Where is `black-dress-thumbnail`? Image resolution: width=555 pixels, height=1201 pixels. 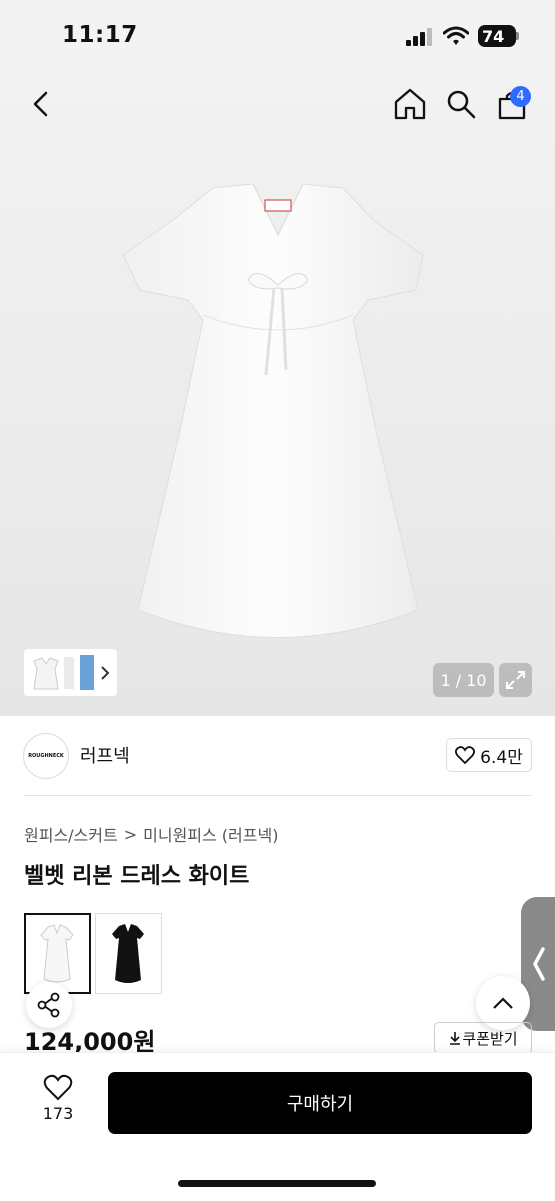 black-dress-thumbnail is located at coordinates (128, 953).